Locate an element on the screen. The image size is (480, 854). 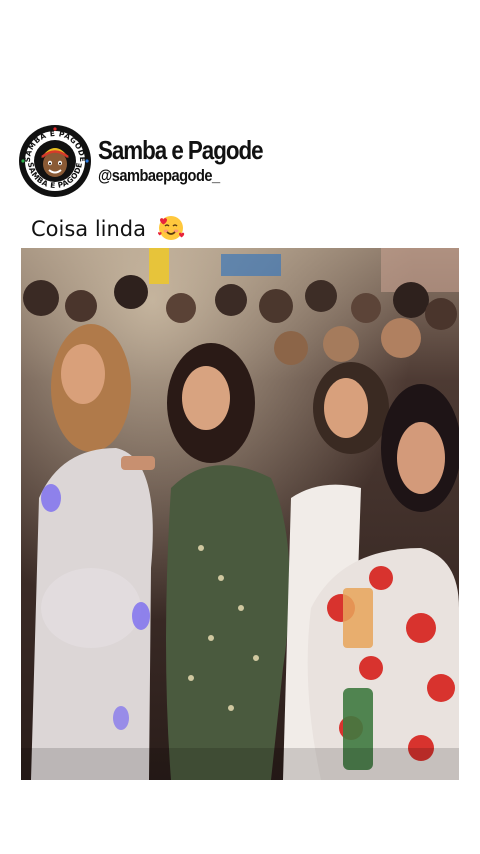
smiling-face-with-hearts-icon is located at coordinates (171, 228).